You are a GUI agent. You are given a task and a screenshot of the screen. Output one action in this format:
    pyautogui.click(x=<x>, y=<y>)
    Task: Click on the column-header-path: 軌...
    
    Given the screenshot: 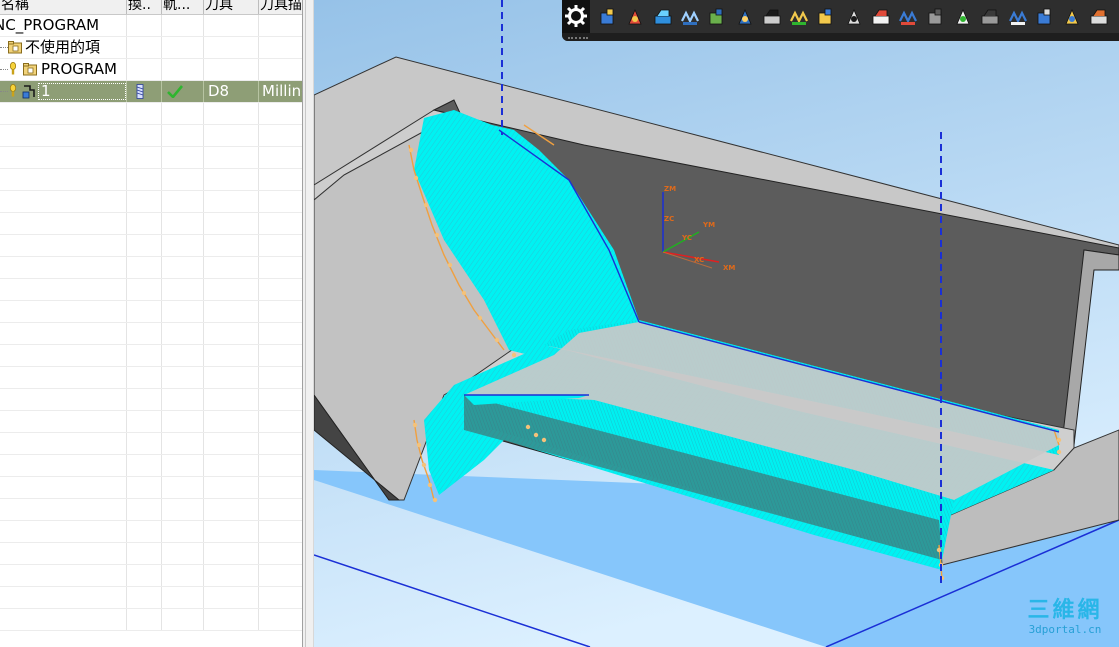 What is the action you would take?
    pyautogui.click(x=183, y=7)
    